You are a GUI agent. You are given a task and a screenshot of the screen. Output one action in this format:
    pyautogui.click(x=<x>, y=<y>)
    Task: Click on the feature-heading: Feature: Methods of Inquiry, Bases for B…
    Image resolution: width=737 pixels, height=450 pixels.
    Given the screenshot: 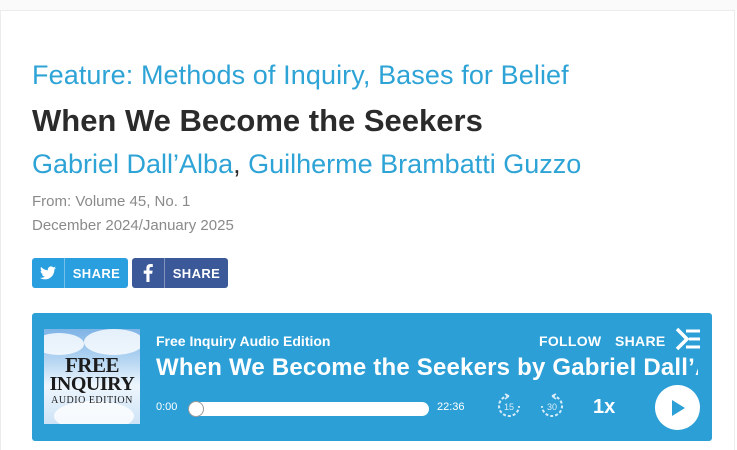 What is the action you would take?
    pyautogui.click(x=300, y=75)
    